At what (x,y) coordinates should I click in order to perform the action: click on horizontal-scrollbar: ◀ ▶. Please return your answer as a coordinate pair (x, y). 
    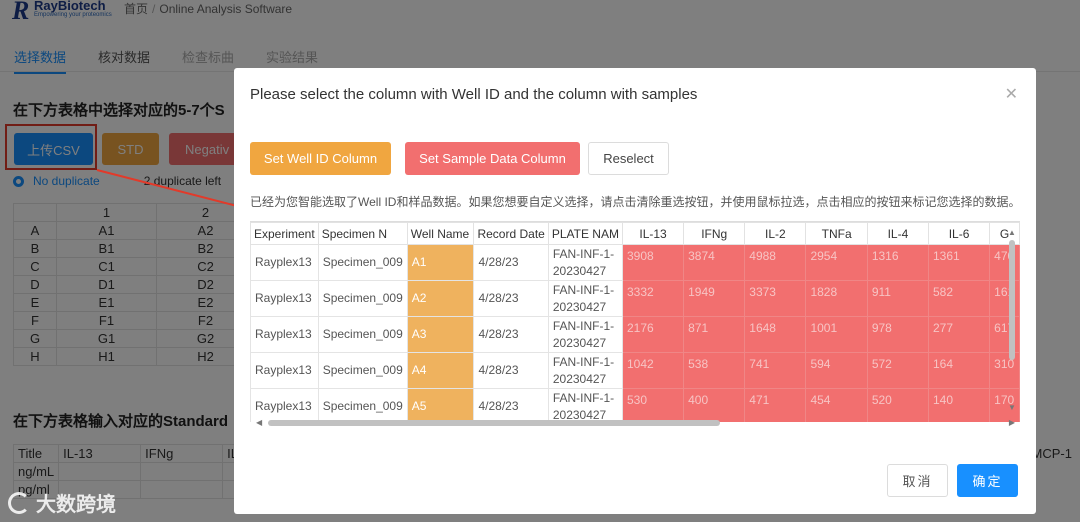
    Looking at the image, I should click on (635, 422).